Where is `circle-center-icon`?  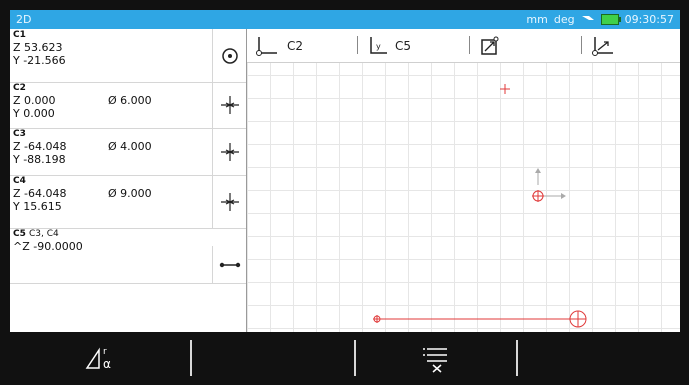
circle-center-icon is located at coordinates (229, 55).